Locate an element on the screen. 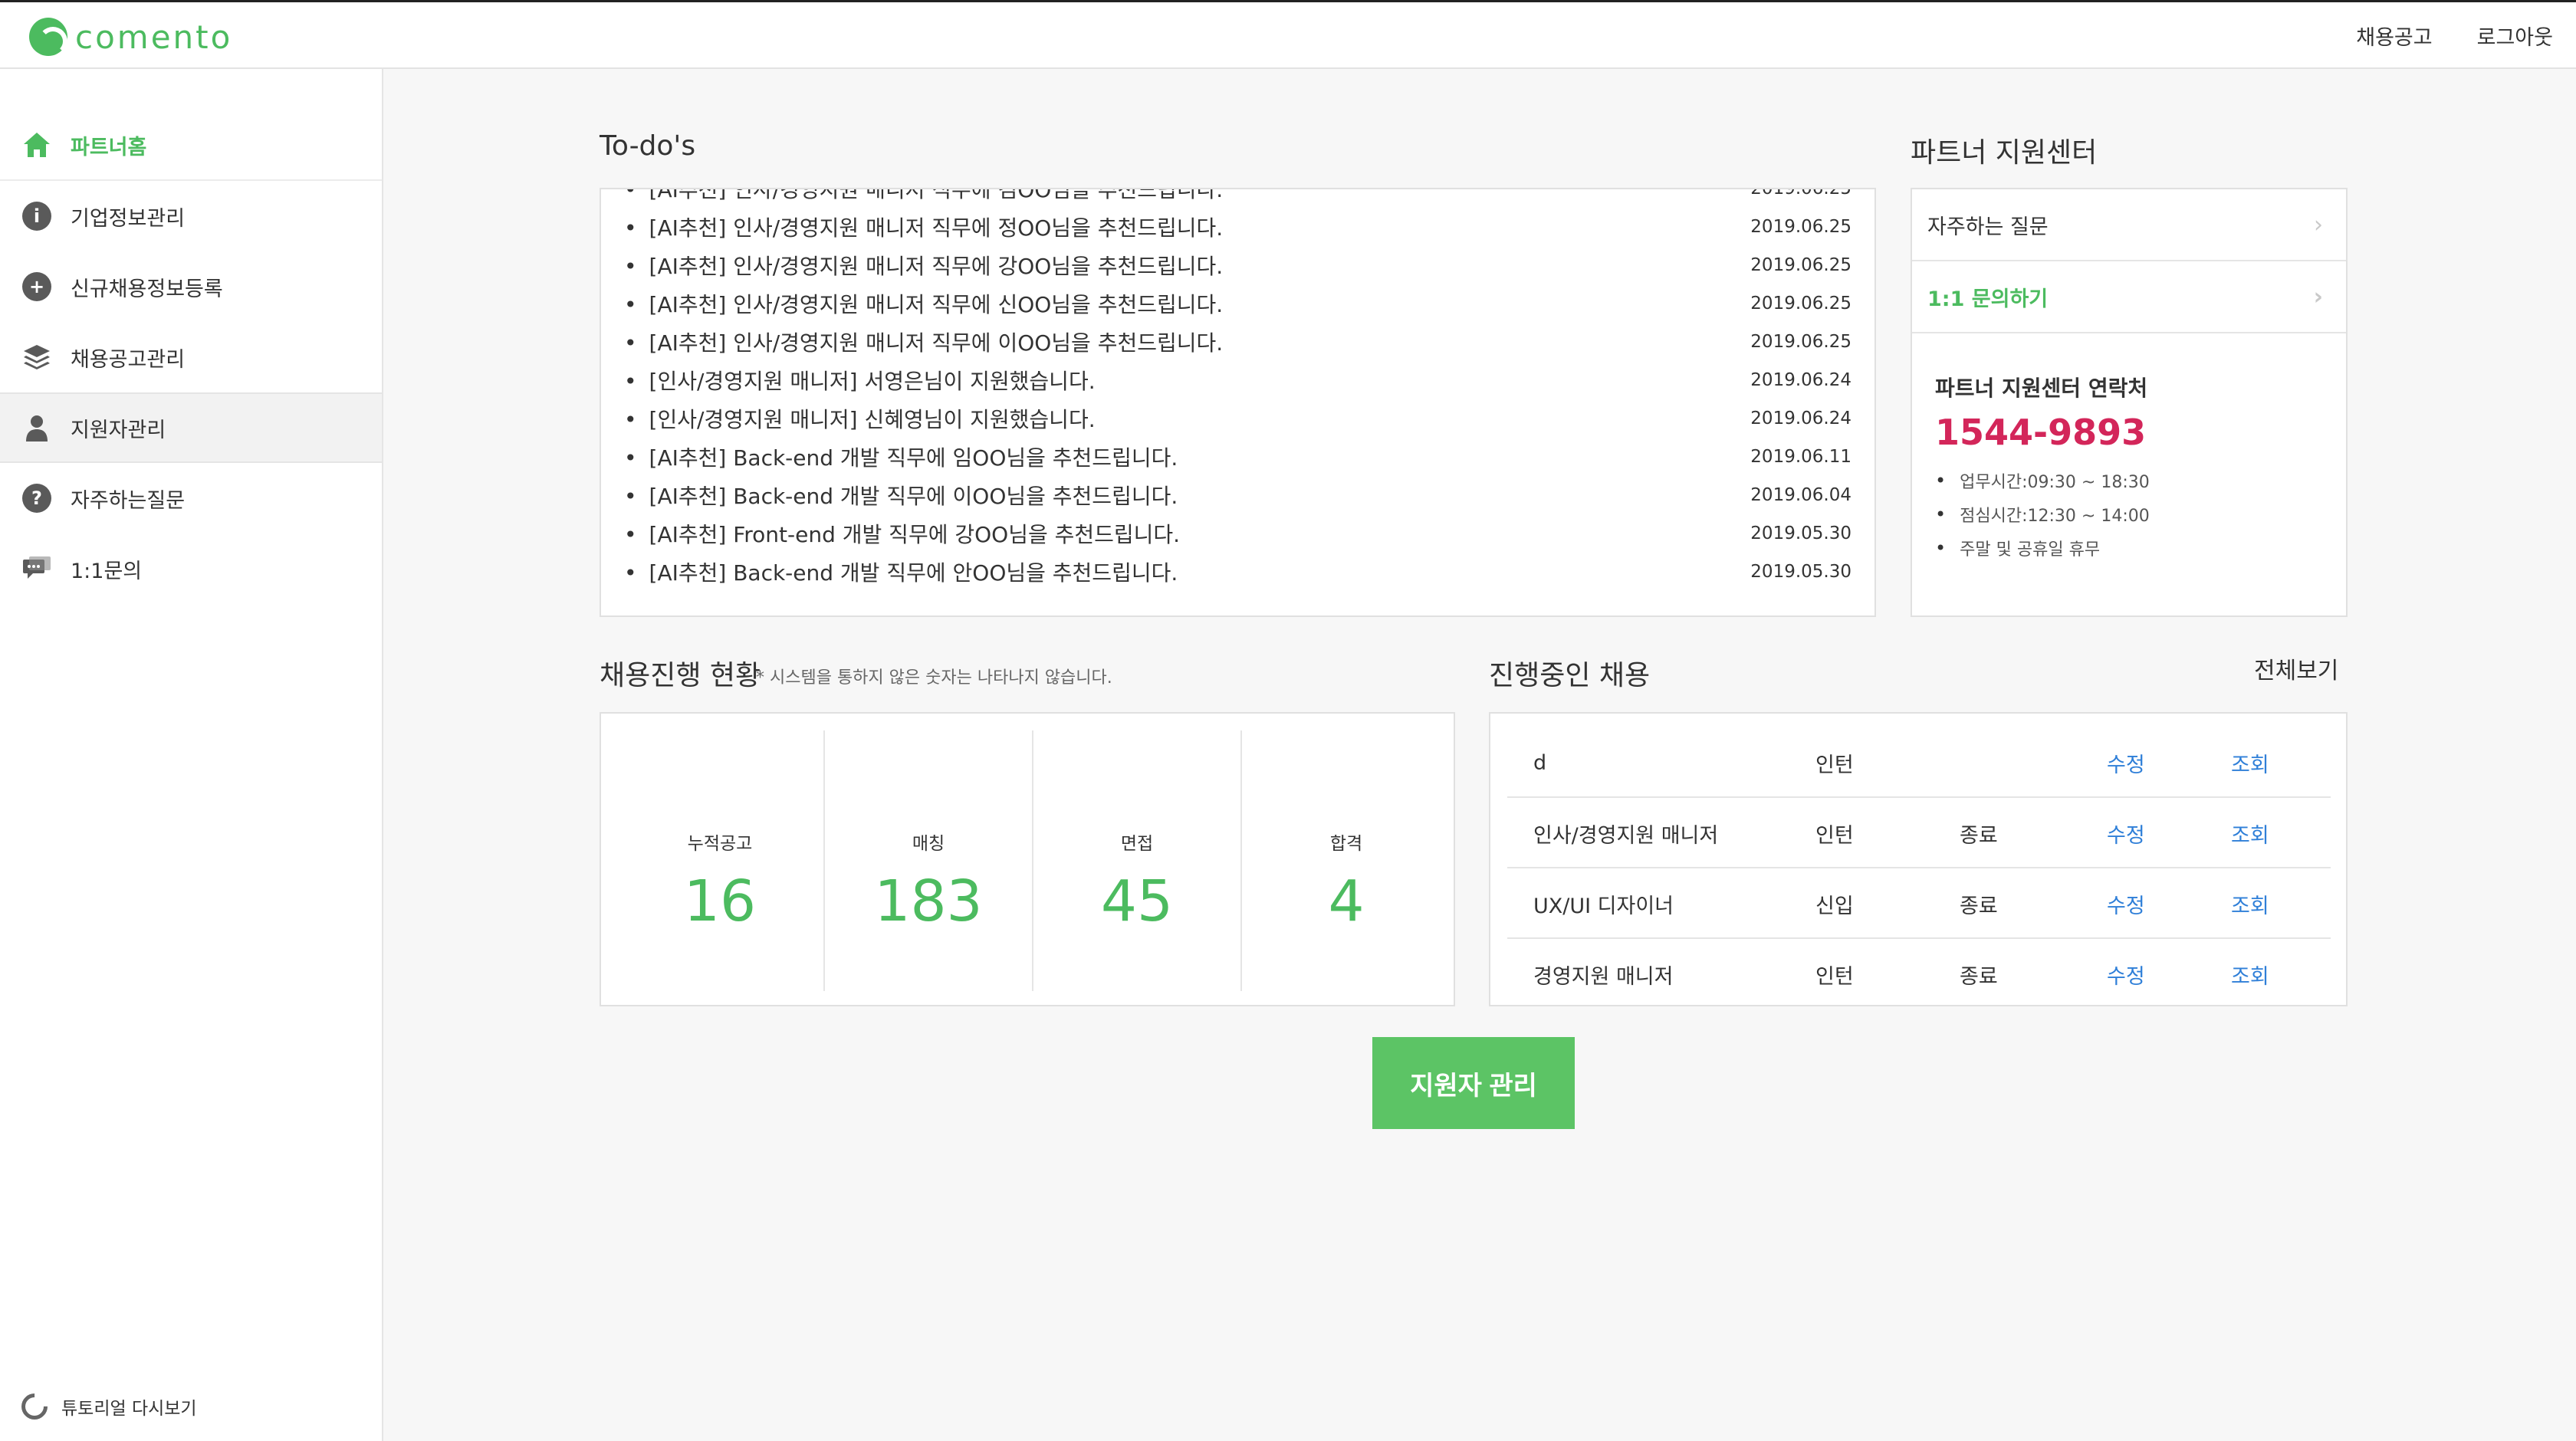 Image resolution: width=2576 pixels, height=1441 pixels. layers-icon is located at coordinates (36, 357).